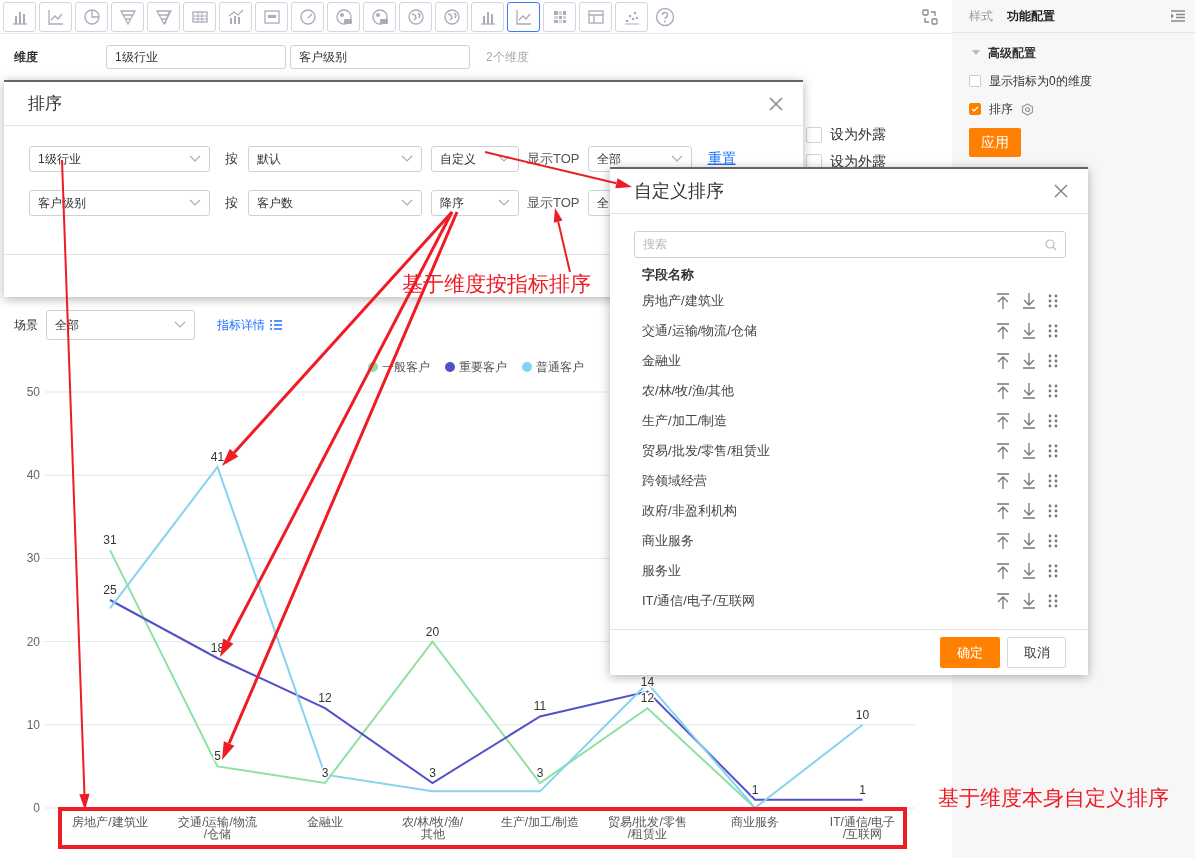 This screenshot has width=1195, height=858. Describe the element at coordinates (668, 275) in the screenshot. I see `column-header: 字段名称` at that location.